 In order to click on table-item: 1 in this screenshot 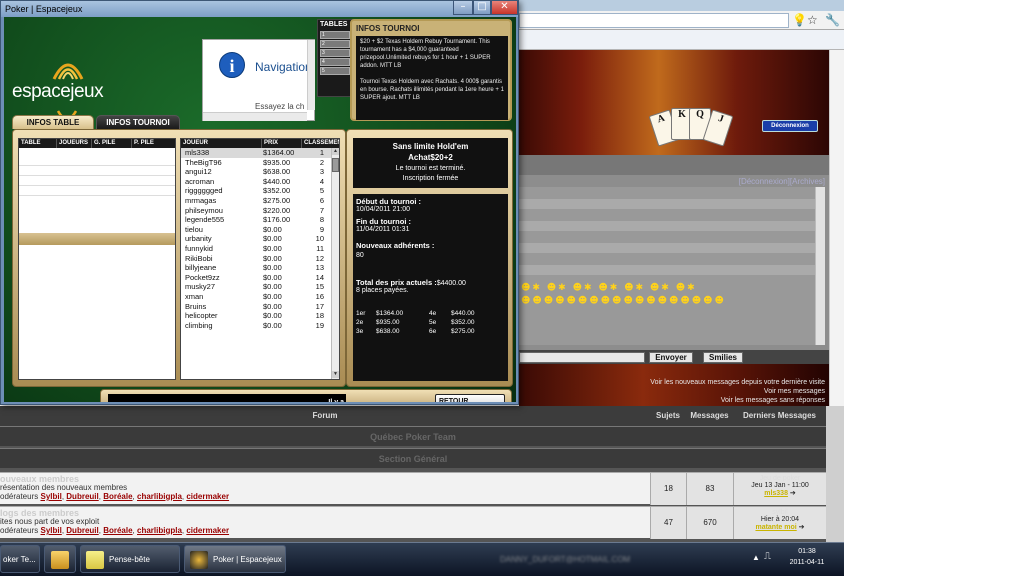, I will do `click(335, 35)`.